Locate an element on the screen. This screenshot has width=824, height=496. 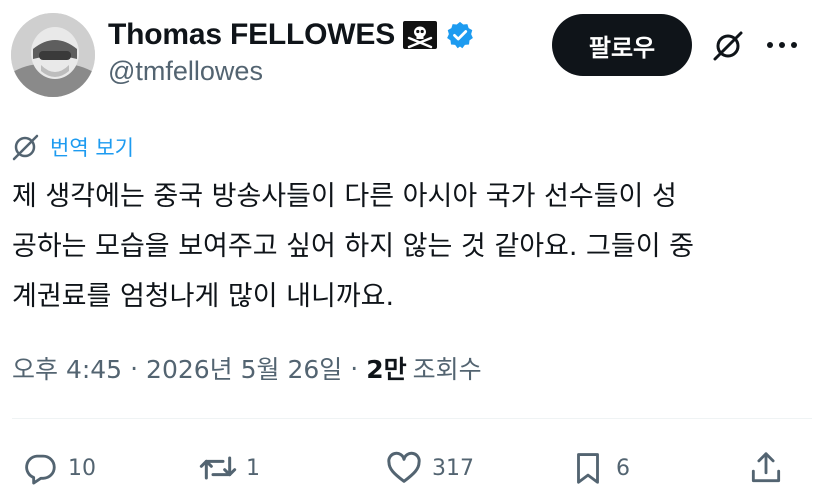
retweet-count: 1 is located at coordinates (253, 468).